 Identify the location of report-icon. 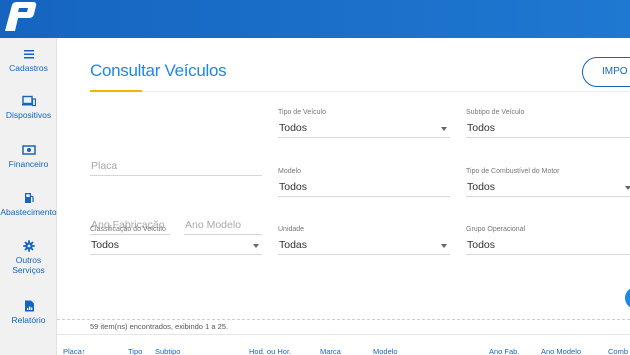
(29, 306).